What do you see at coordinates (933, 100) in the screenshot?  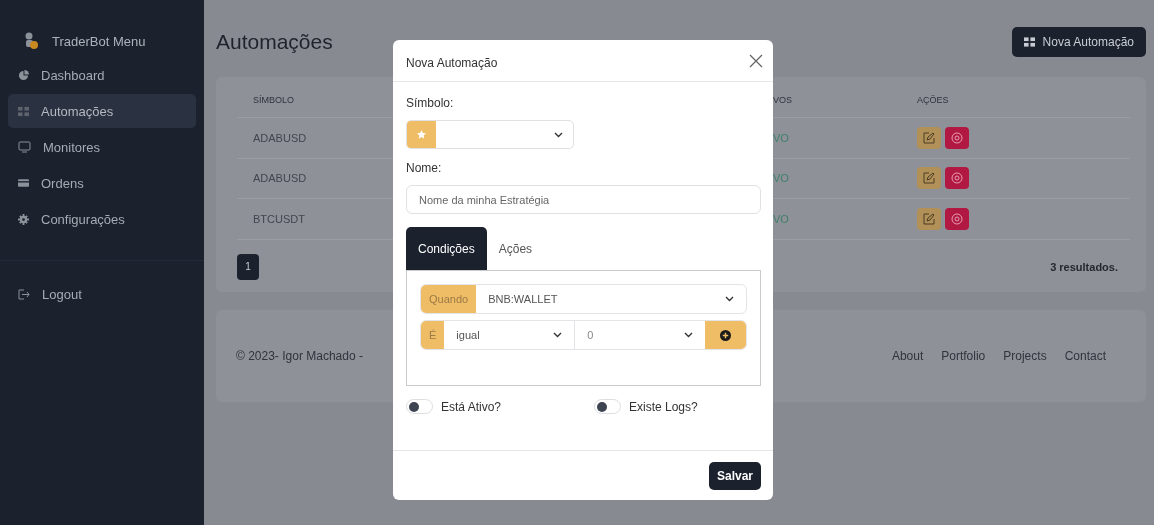 I see `column-header: AÇÕES` at bounding box center [933, 100].